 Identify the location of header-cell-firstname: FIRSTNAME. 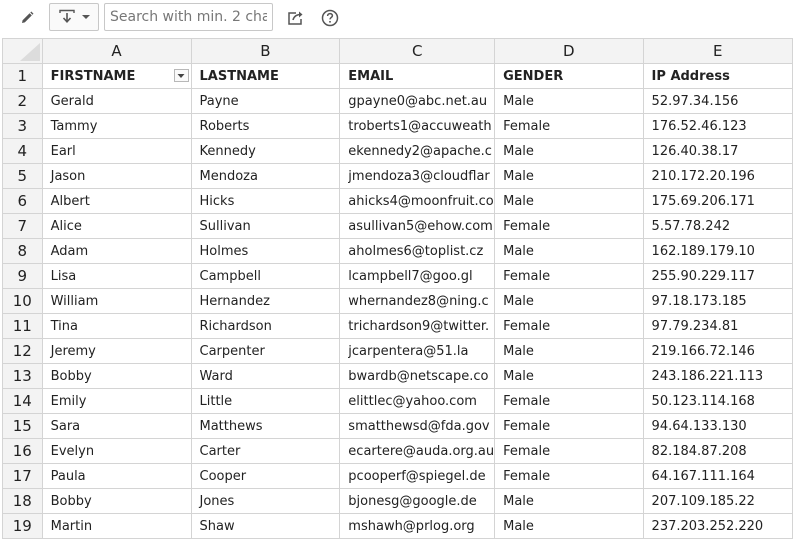
(116, 76).